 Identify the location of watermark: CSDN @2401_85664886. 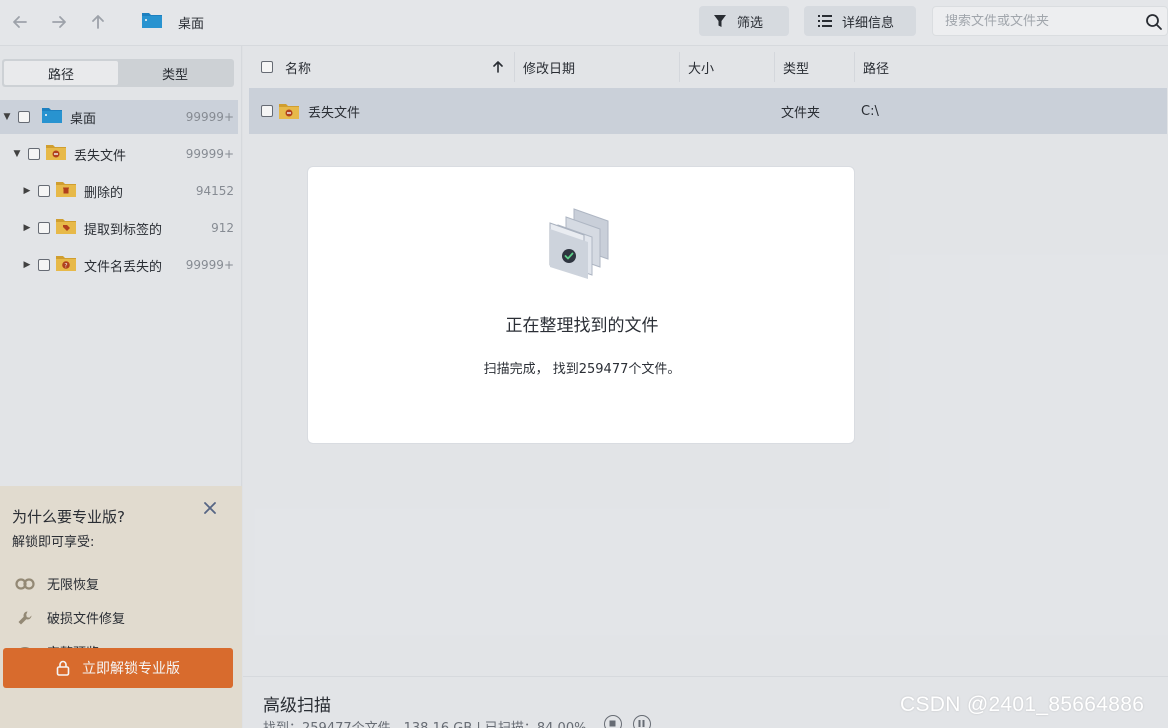
(1022, 704).